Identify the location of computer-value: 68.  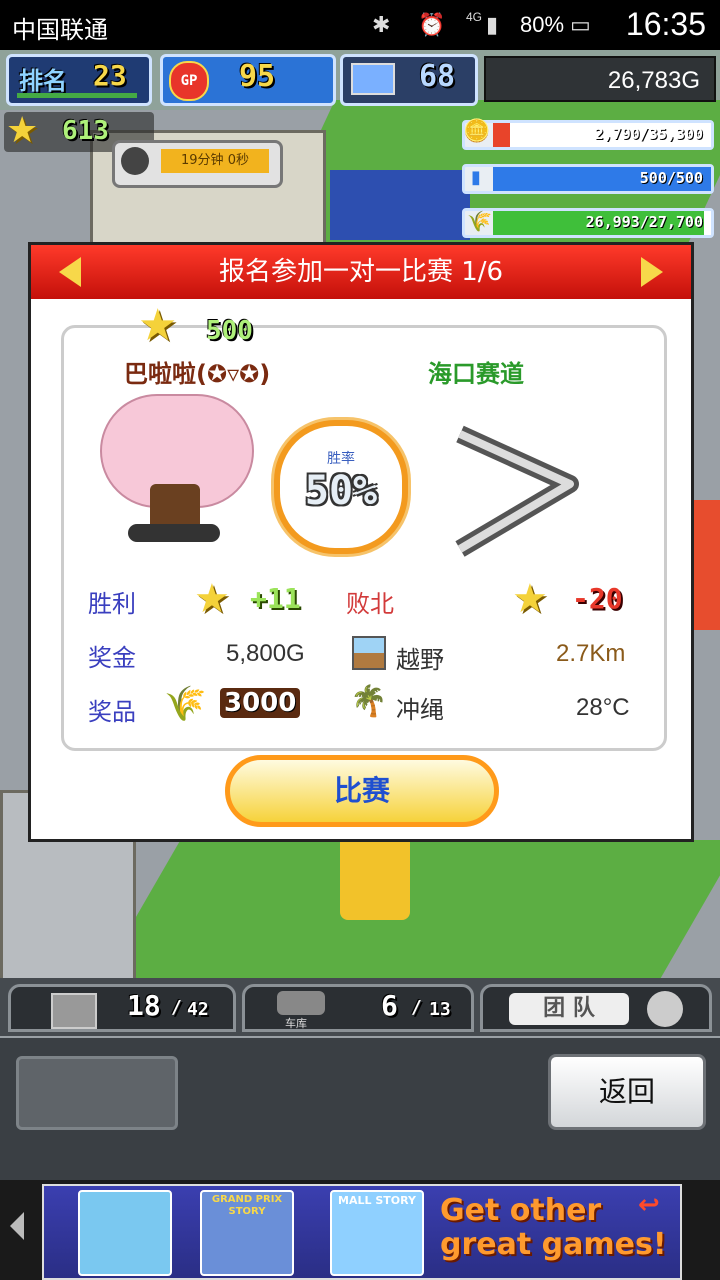
(437, 76).